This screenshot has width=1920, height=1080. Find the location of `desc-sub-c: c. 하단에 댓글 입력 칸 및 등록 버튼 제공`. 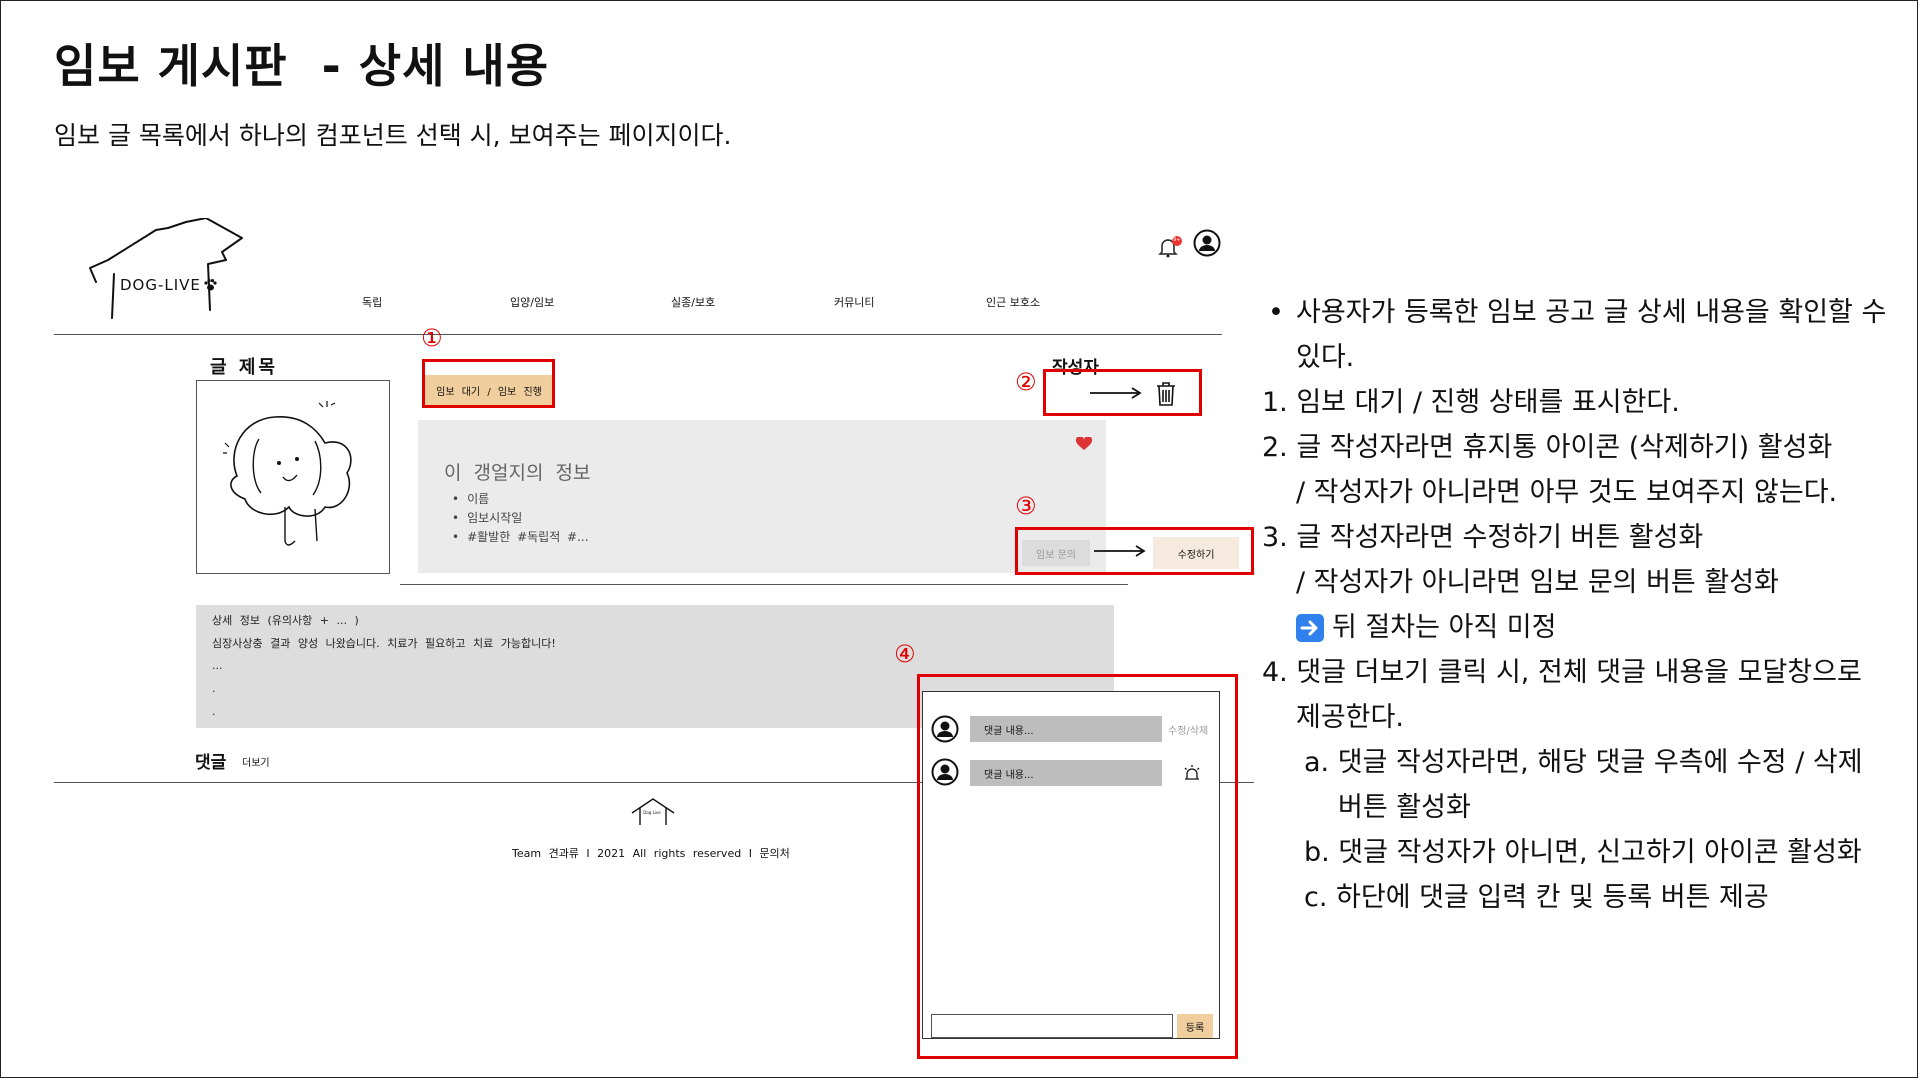

desc-sub-c: c. 하단에 댓글 입력 칸 및 등록 버튼 제공 is located at coordinates (1536, 897).